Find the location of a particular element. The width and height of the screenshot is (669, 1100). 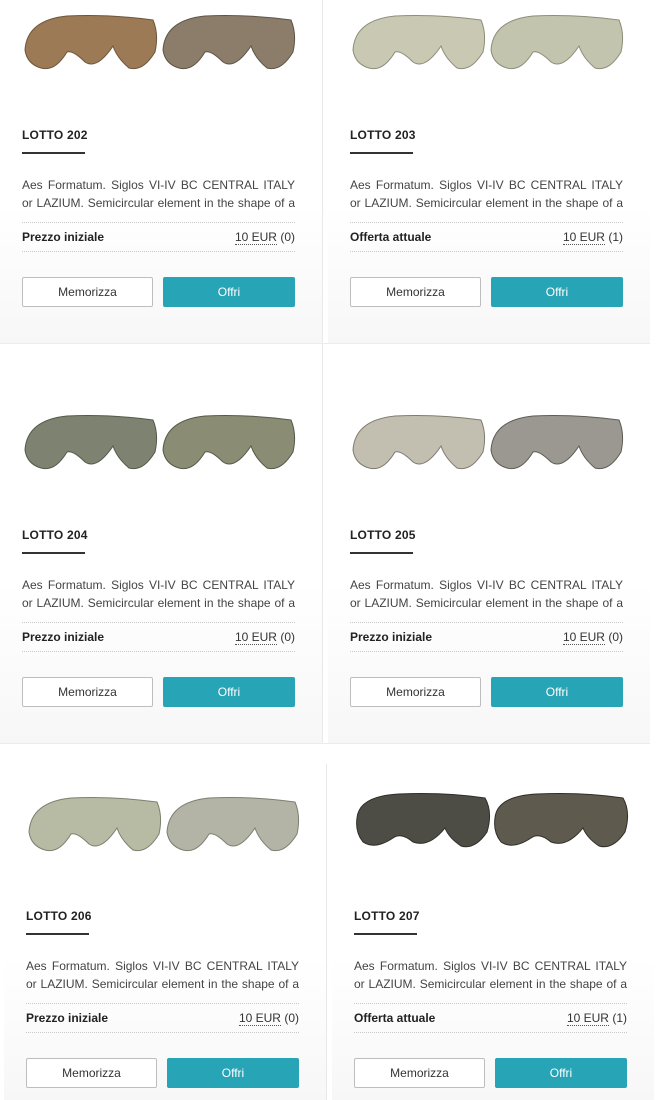

lot-title: LOTTO 206 is located at coordinates (59, 916).